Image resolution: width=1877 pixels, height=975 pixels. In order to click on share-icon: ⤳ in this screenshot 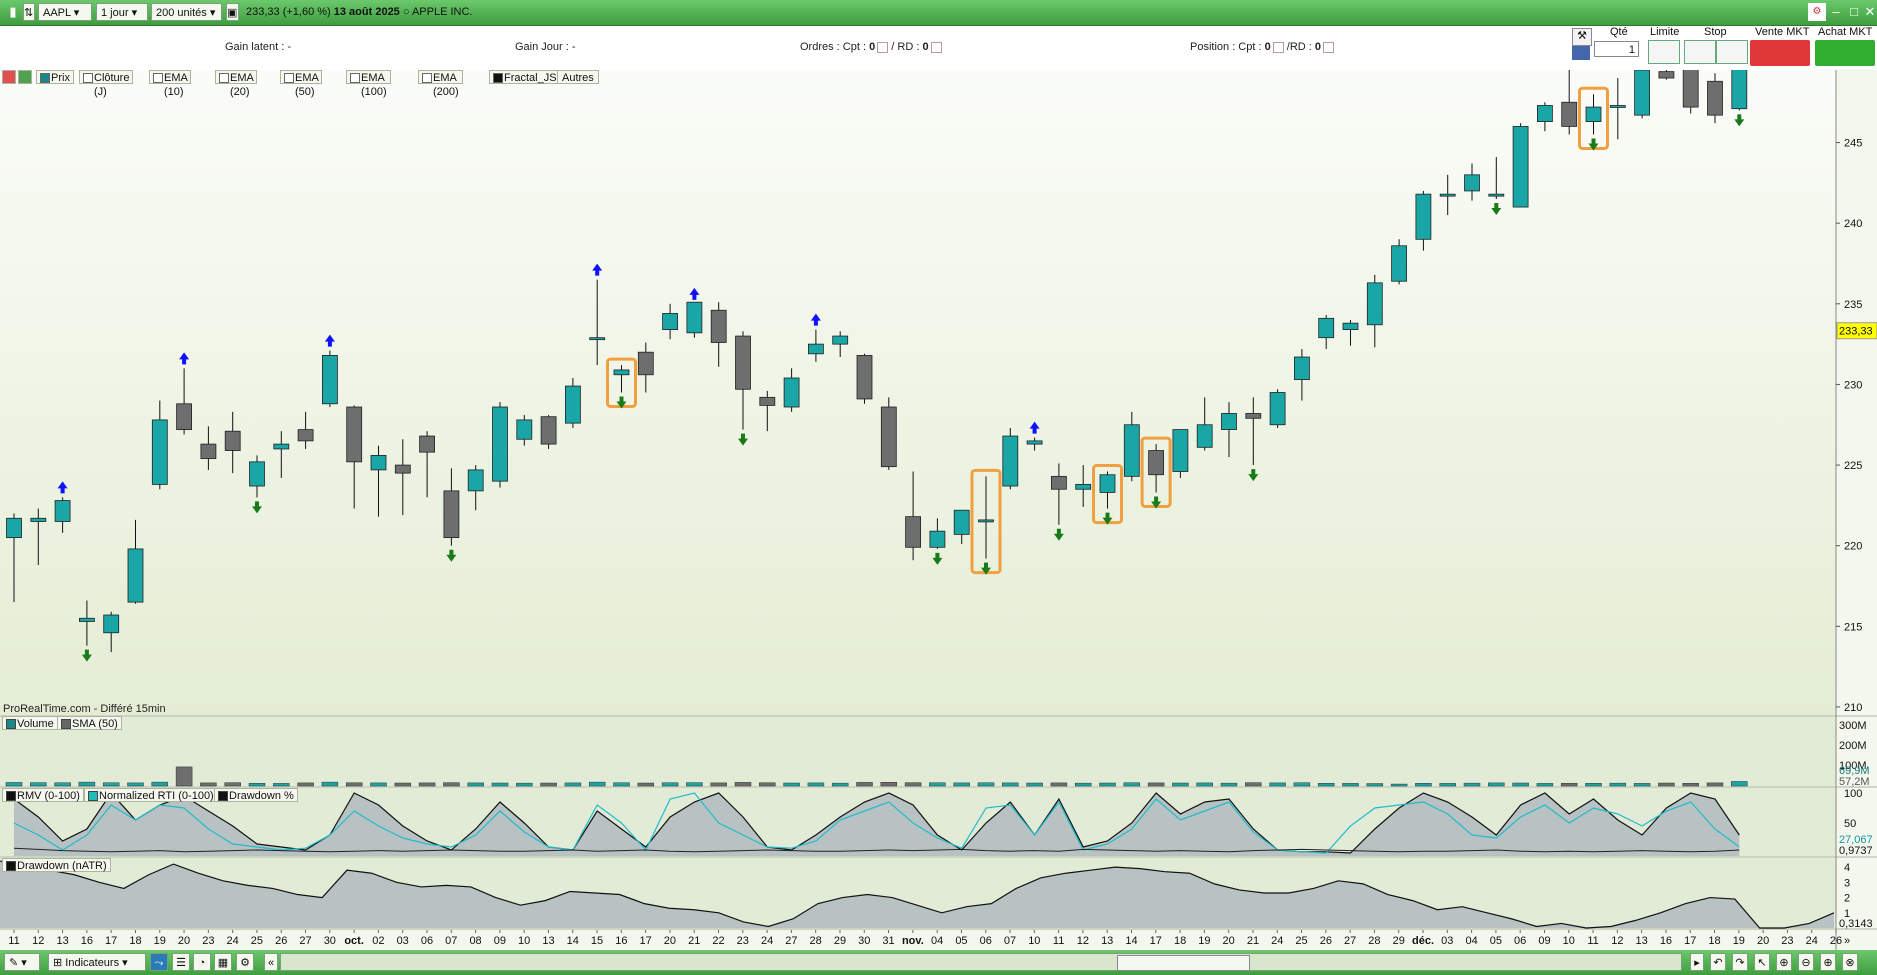, I will do `click(159, 962)`.